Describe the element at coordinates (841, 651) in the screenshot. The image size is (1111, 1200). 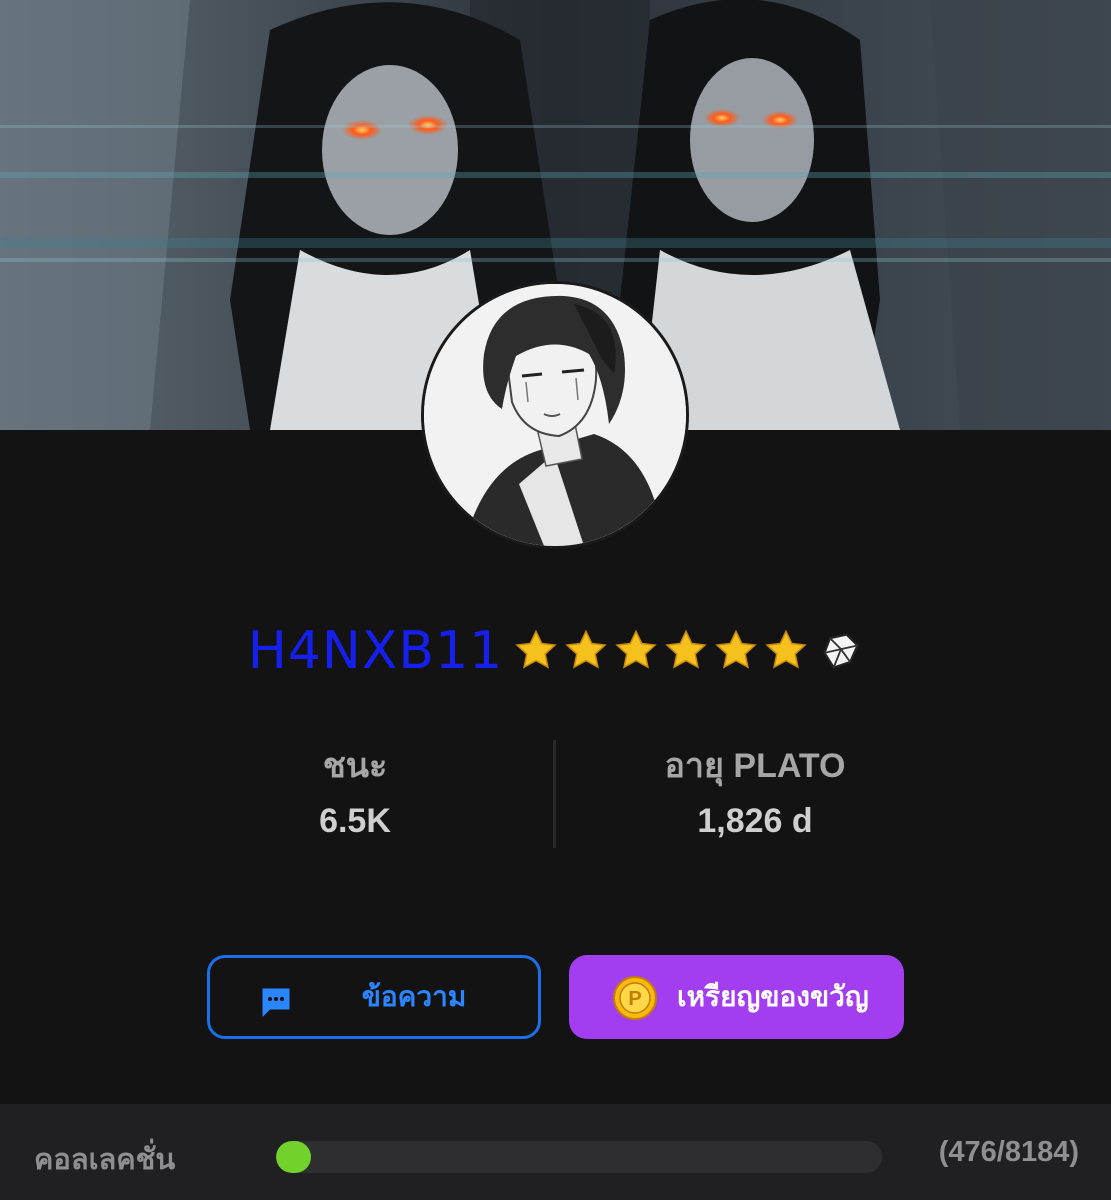
I see `crystal-badge-icon` at that location.